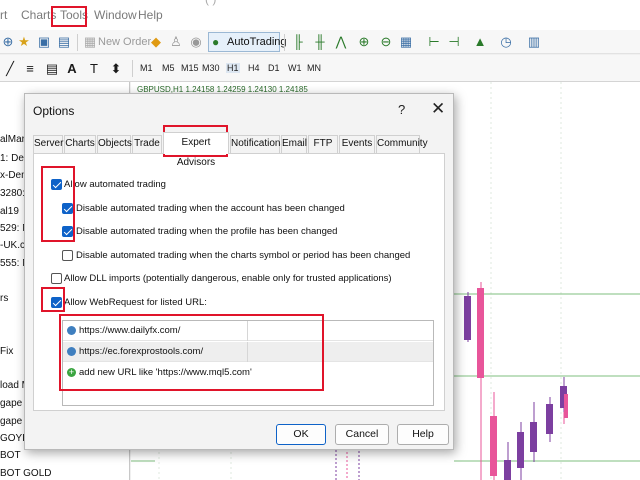  Describe the element at coordinates (434, 42) in the screenshot. I see `chart-shift-icon: ⊢` at that location.